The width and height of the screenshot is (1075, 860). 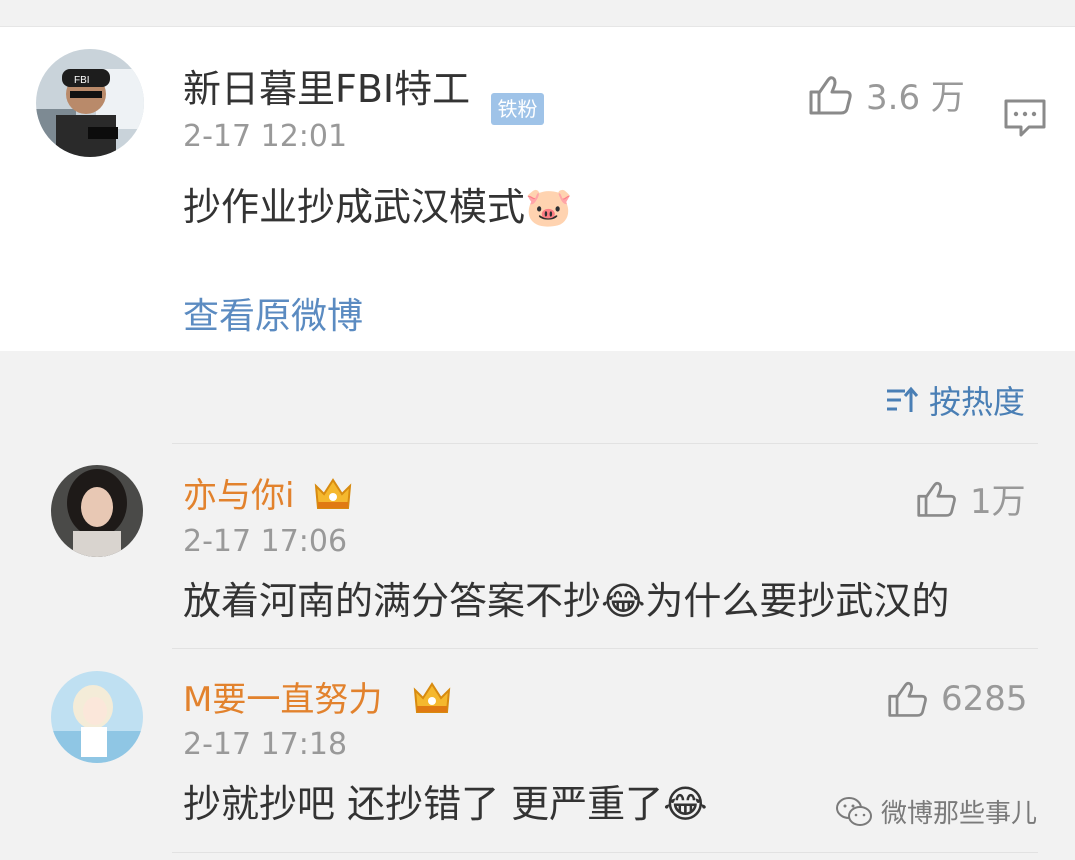 What do you see at coordinates (326, 89) in the screenshot?
I see `post-username: 新日暮里FBI特工` at bounding box center [326, 89].